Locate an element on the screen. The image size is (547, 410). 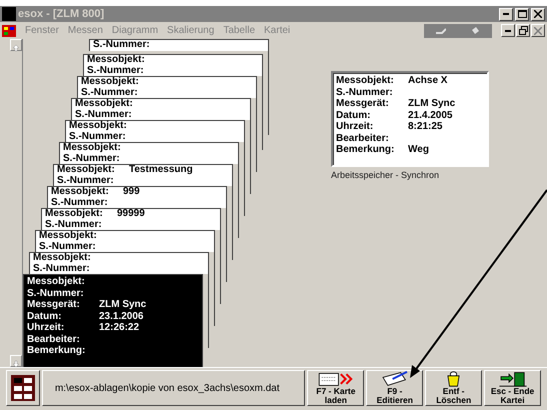
scroll-up-button is located at coordinates (16, 45).